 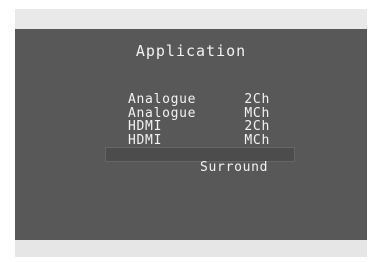 What do you see at coordinates (191, 248) in the screenshot?
I see `bottom-bezel-band` at bounding box center [191, 248].